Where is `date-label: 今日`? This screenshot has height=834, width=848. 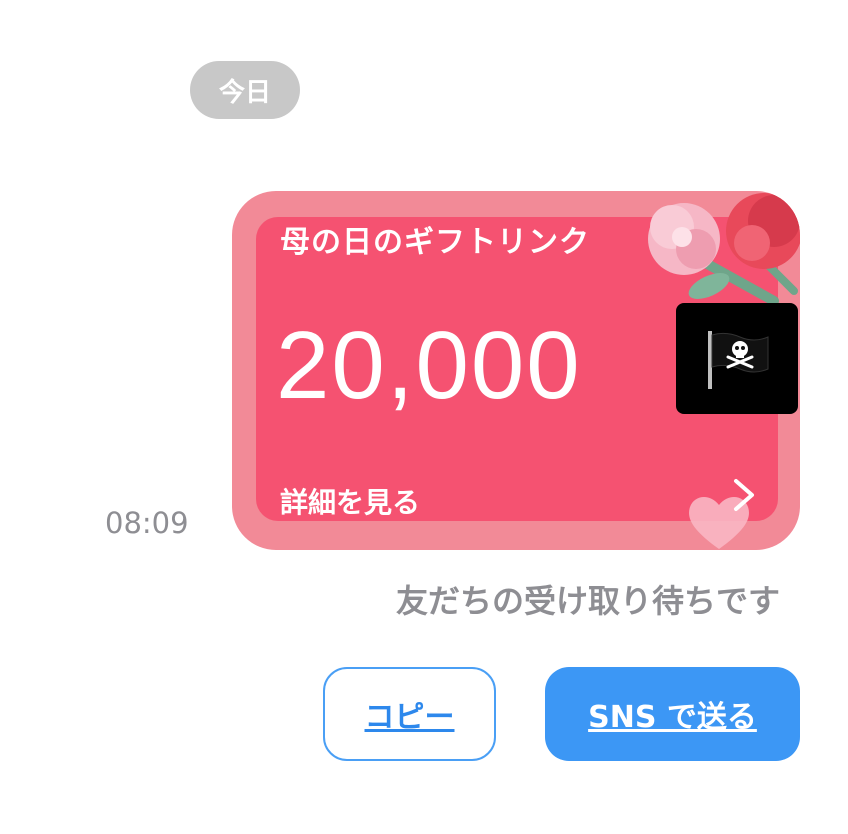 date-label: 今日 is located at coordinates (244, 92).